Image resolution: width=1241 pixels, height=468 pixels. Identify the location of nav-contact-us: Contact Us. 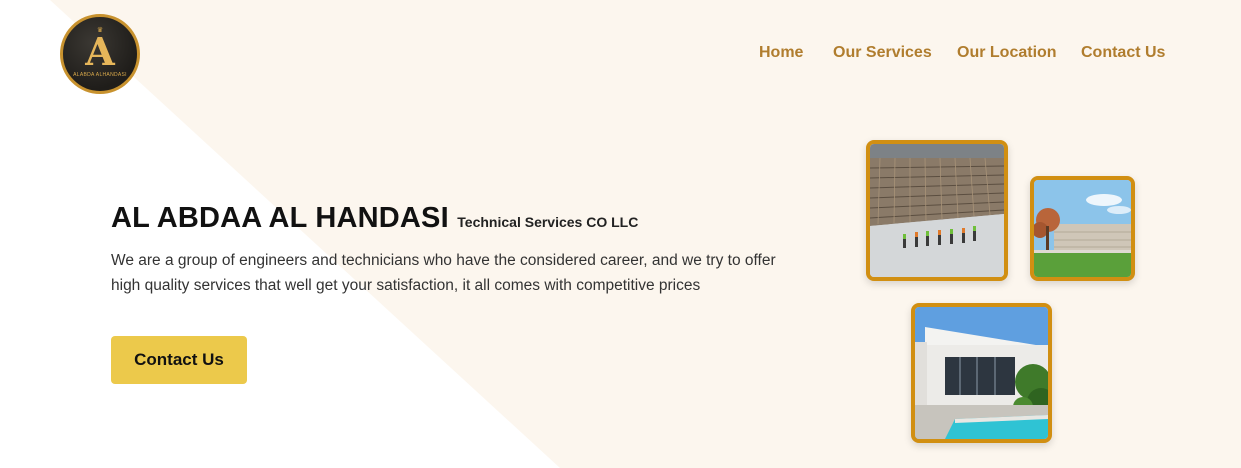
(1123, 53).